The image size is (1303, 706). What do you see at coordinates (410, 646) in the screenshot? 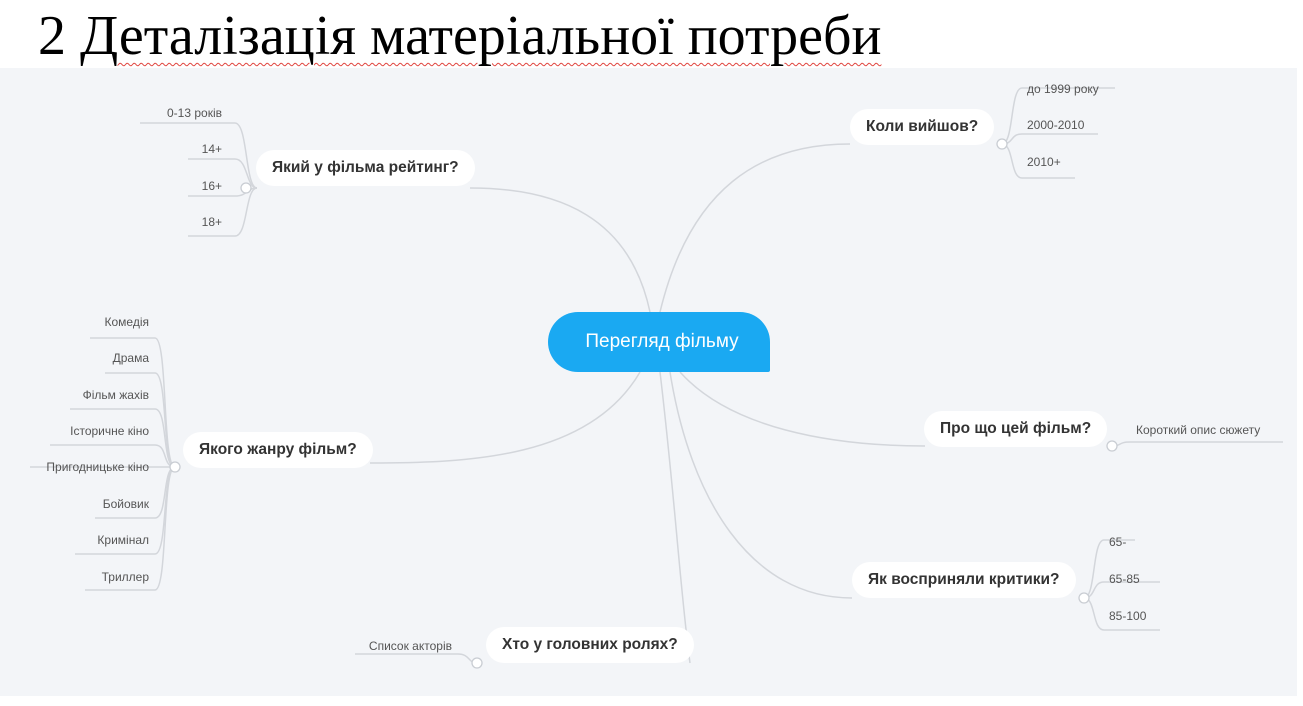
I see `leaf-cast-1: Список акторів` at bounding box center [410, 646].